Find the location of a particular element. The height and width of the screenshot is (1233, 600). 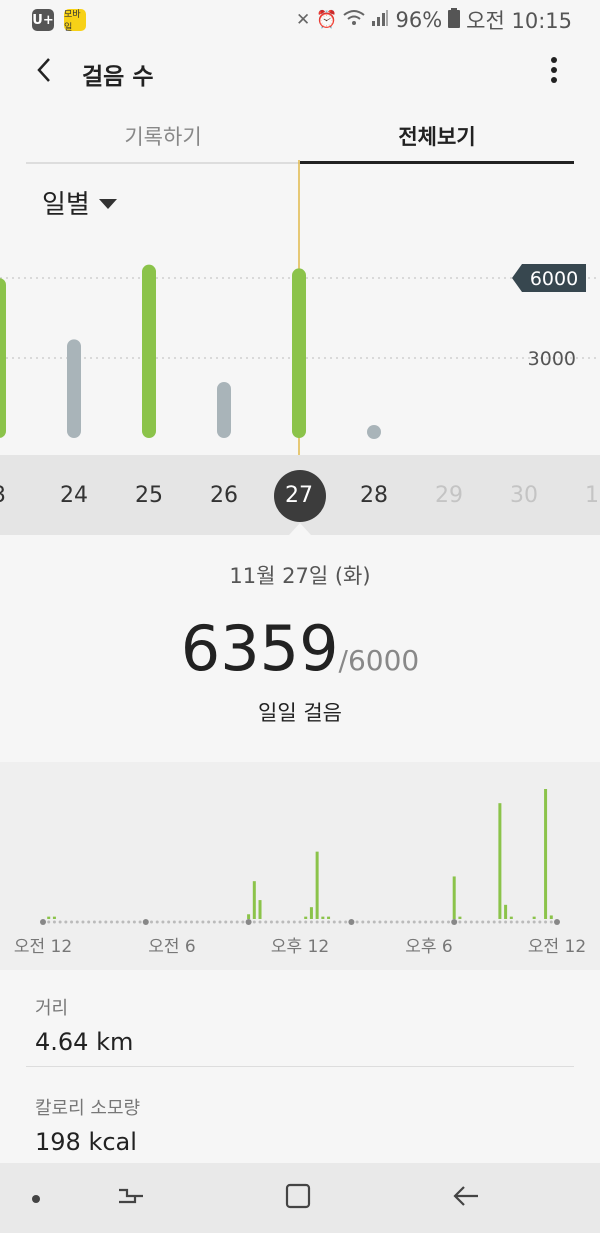

page-title: 걸음 수 is located at coordinates (118, 77).